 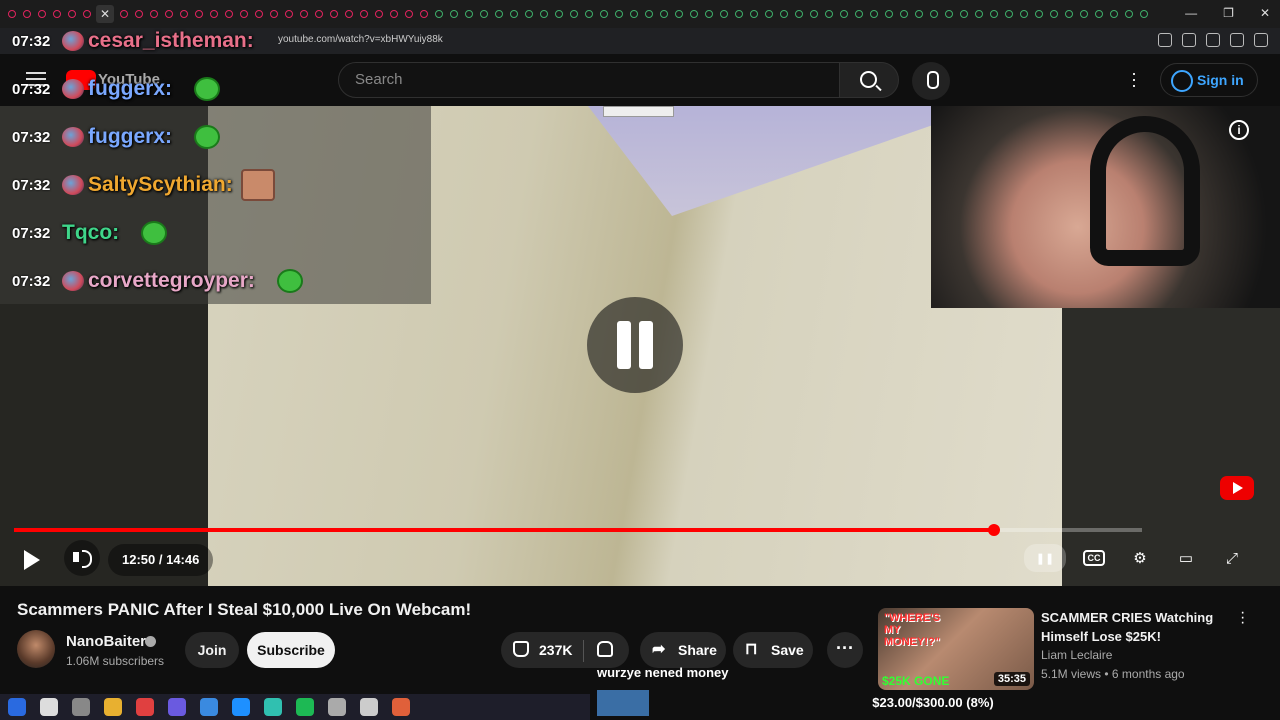 I want to click on more-actions-icon: ···, so click(x=845, y=650).